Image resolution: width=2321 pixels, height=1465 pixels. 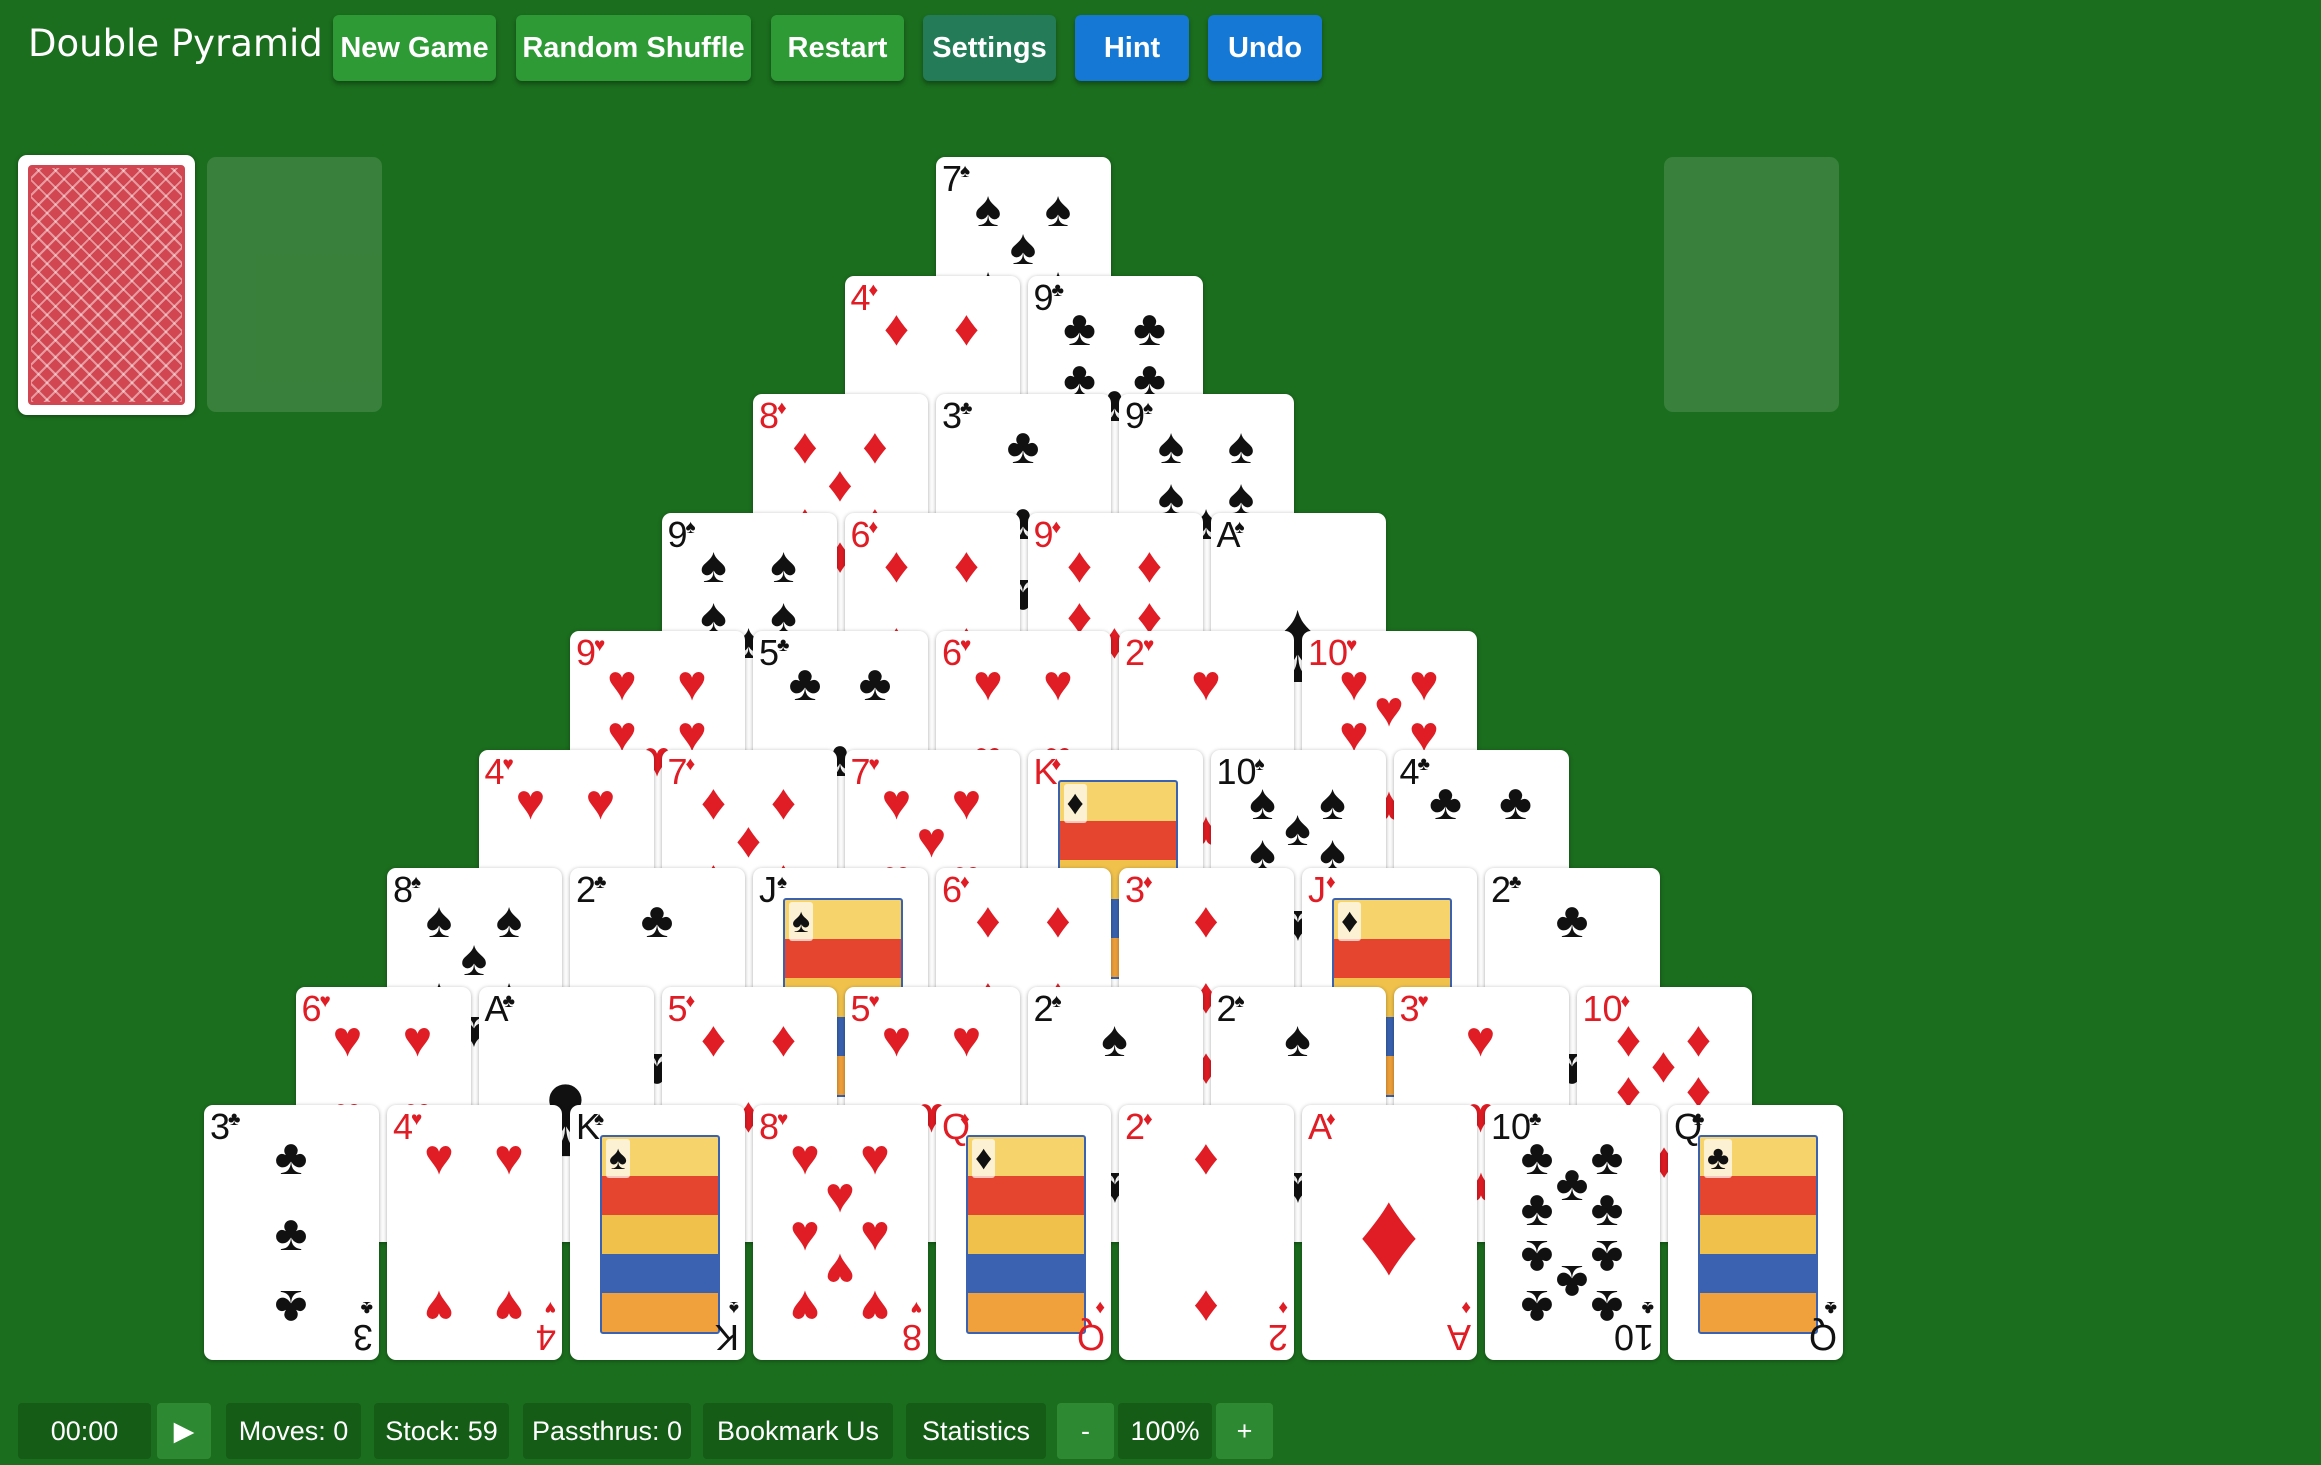 I want to click on card-rank: 4, so click(x=545, y=1337).